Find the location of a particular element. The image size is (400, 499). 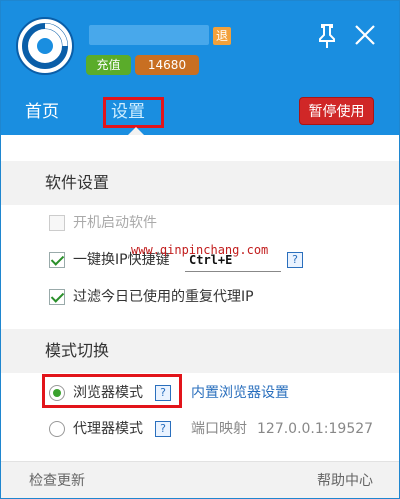

pin-icon is located at coordinates (327, 36).